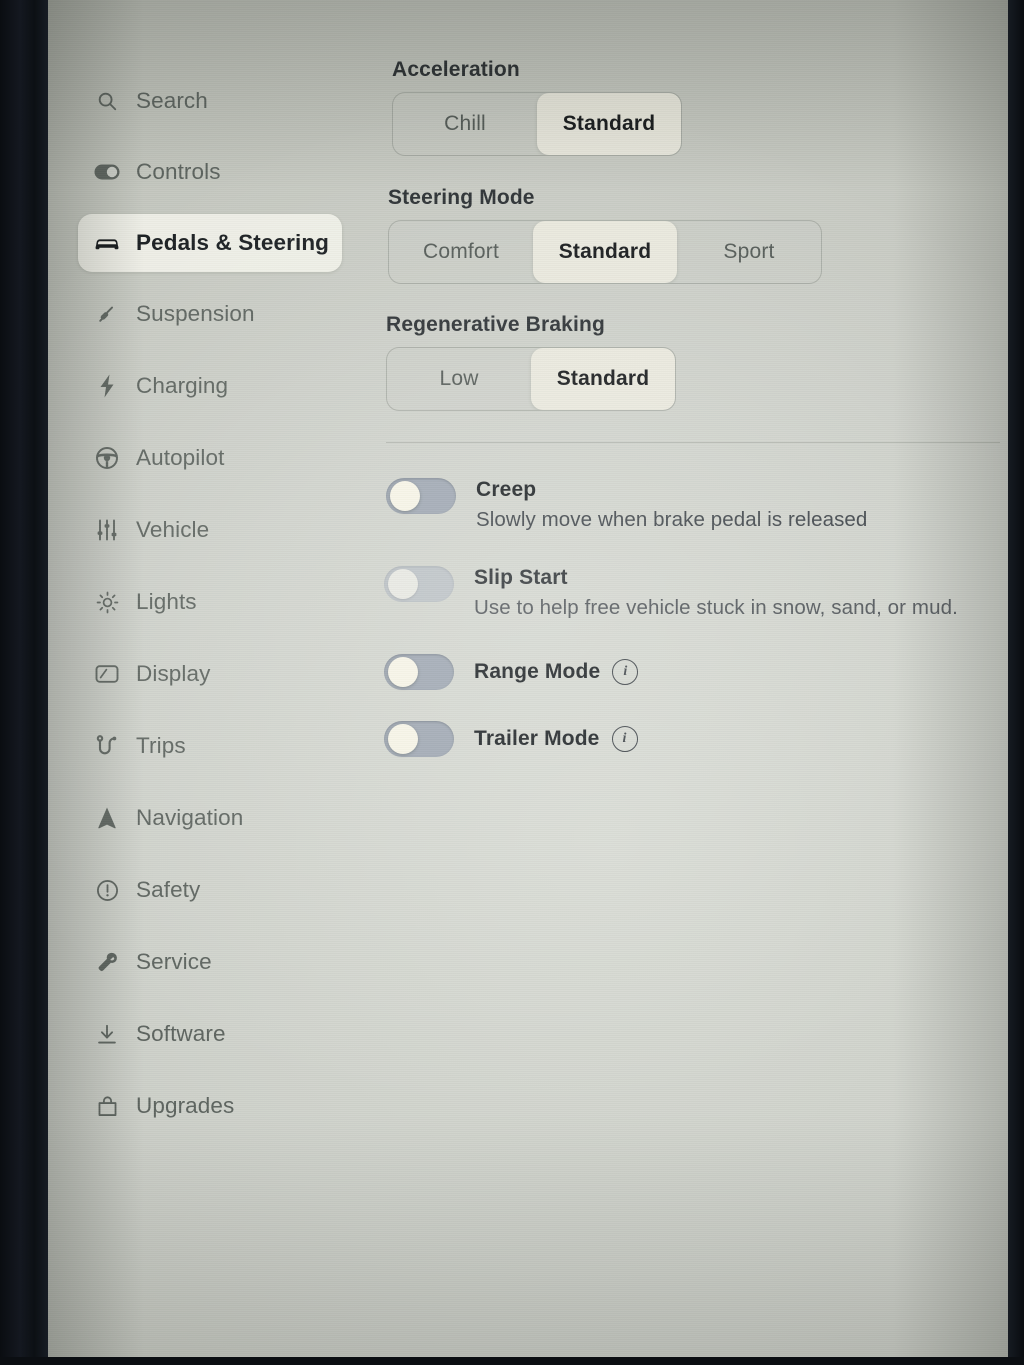  I want to click on regenerative-braking-option-low: Low, so click(459, 379).